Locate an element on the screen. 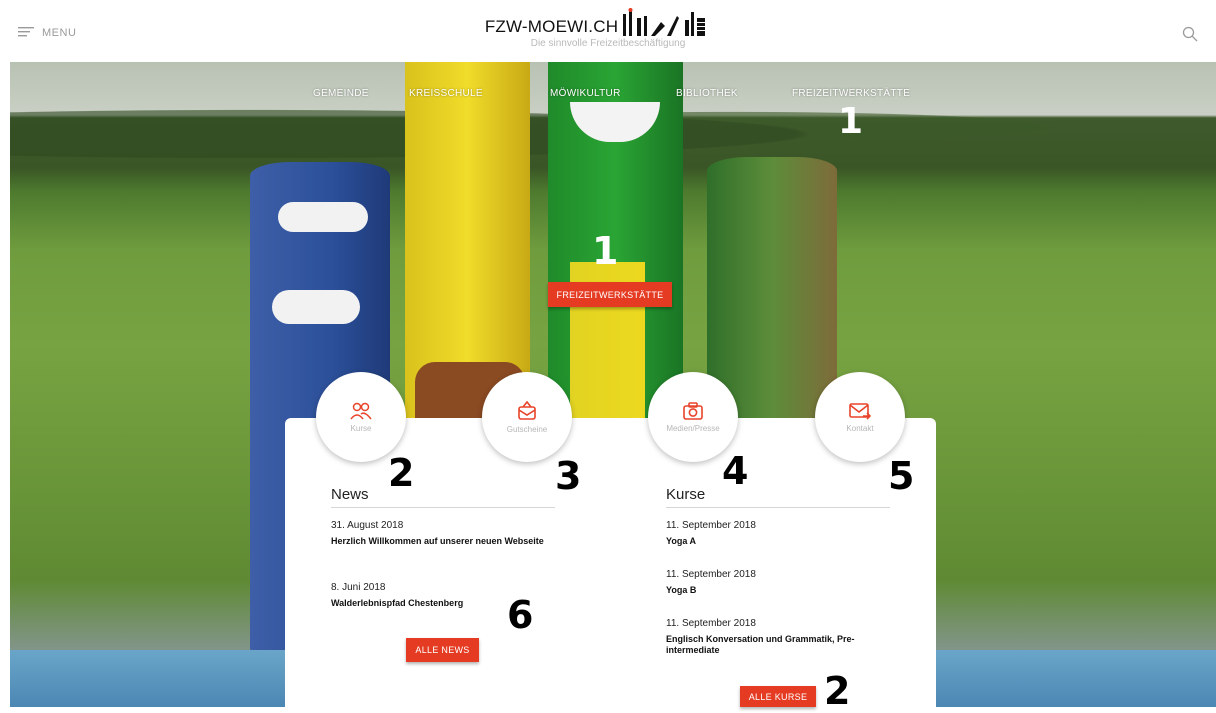 The image size is (1216, 713). quicklink-label: Kontakt is located at coordinates (860, 428).